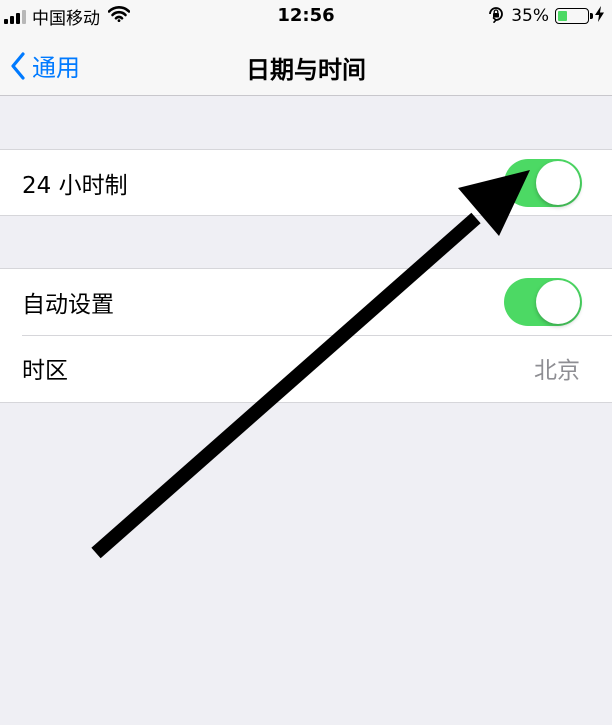  What do you see at coordinates (306, 368) in the screenshot?
I see `row-time-zone: 时区 北京` at bounding box center [306, 368].